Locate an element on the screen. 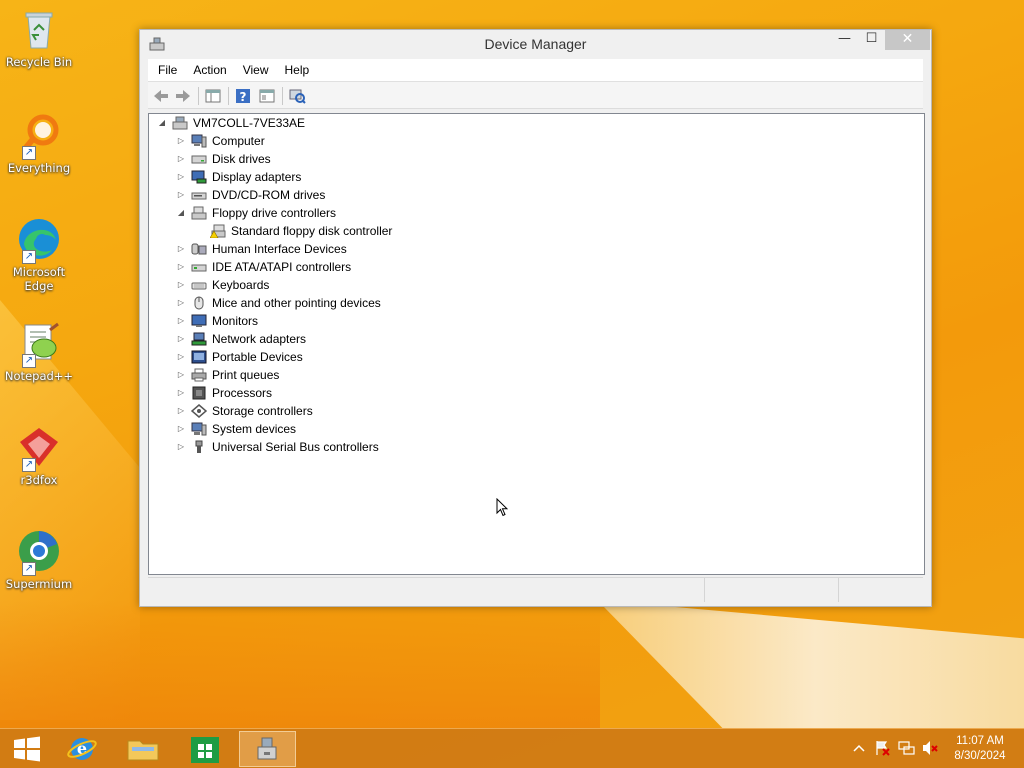 The width and height of the screenshot is (1024, 768). tree-node-label: Print queues is located at coordinates (246, 375).